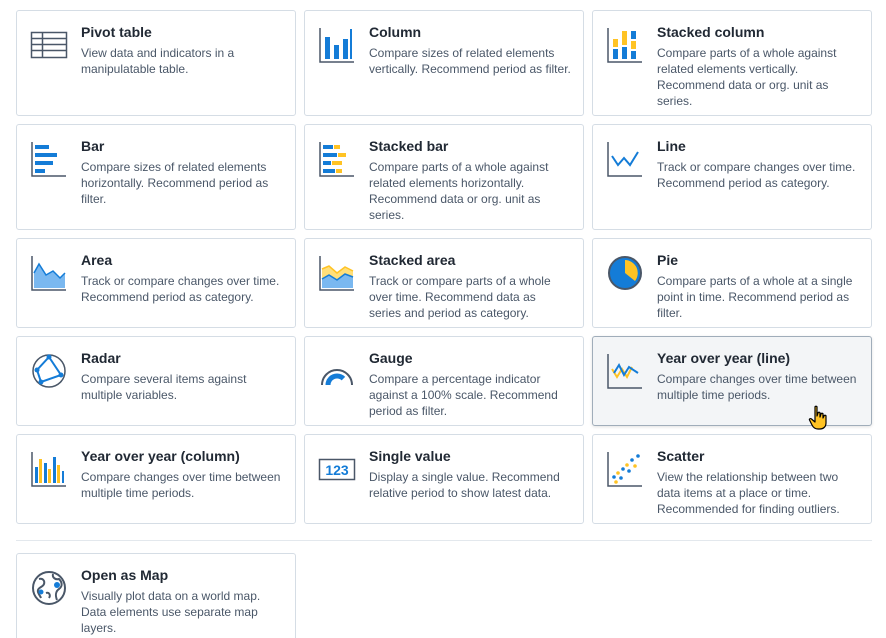 Image resolution: width=886 pixels, height=638 pixels. Describe the element at coordinates (116, 32) in the screenshot. I see `card-title: Pivot table` at that location.